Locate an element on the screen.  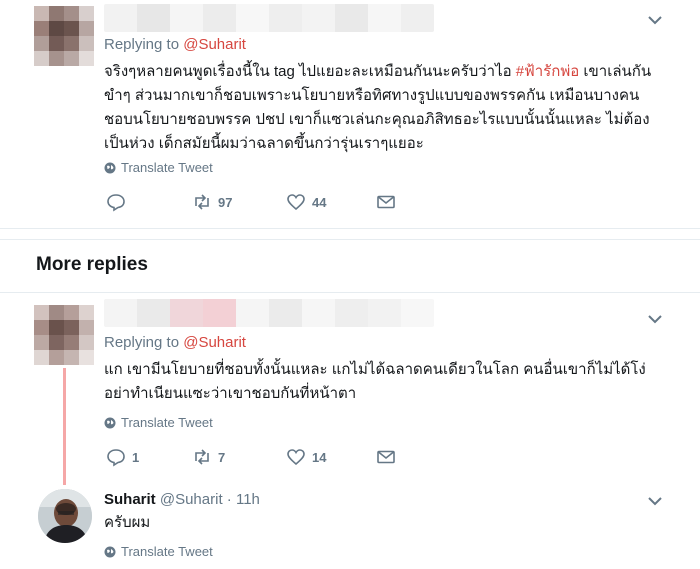
user-photo-icon is located at coordinates (65, 516).